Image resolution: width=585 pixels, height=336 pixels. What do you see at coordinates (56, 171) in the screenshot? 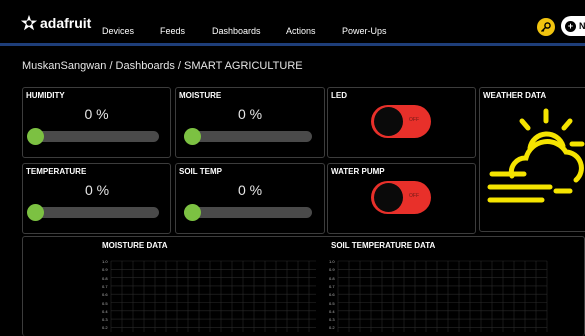
I see `block-title: TEMPERATURE` at bounding box center [56, 171].